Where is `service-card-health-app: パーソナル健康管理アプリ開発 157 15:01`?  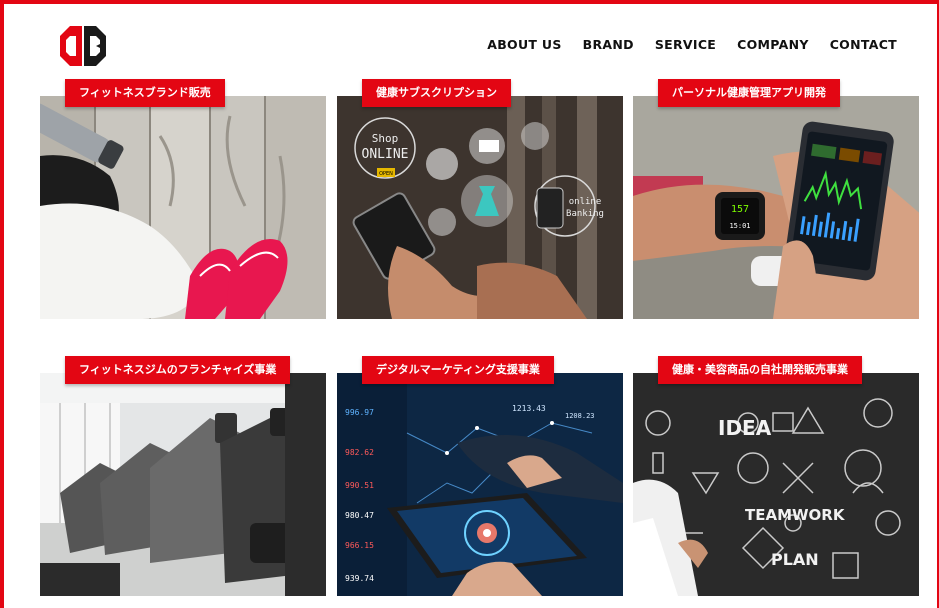
service-card-health-app: パーソナル健康管理アプリ開発 157 15:01 is located at coordinates (776, 199).